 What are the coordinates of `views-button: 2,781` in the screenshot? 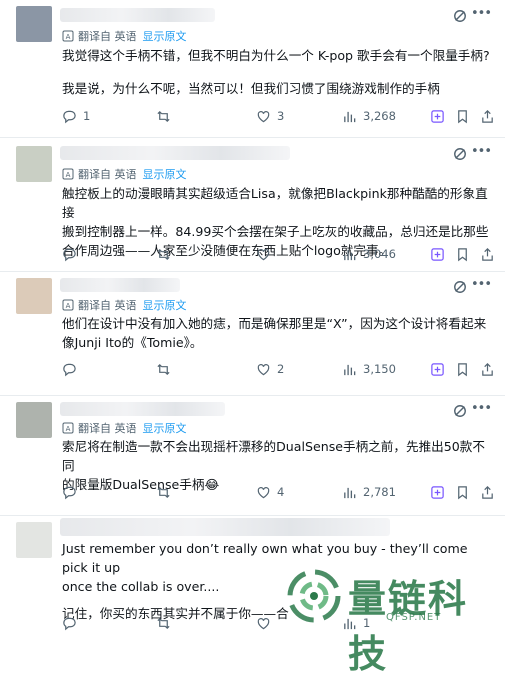 It's located at (386, 492).